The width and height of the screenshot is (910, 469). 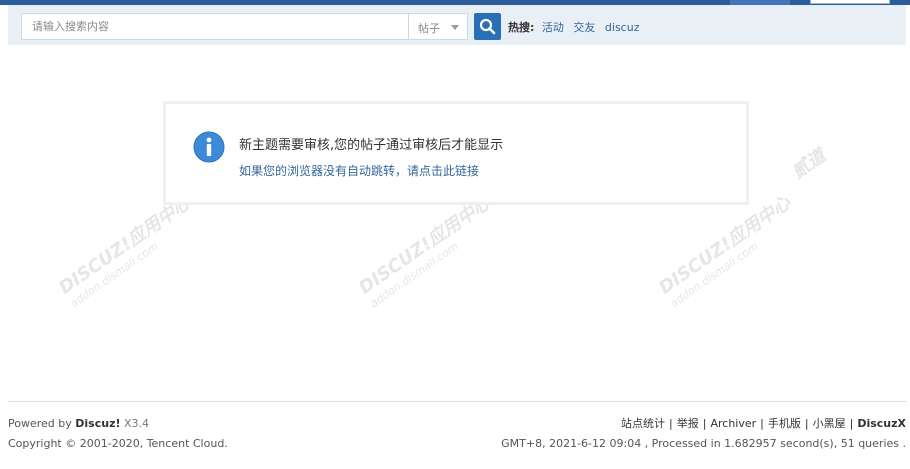 What do you see at coordinates (688, 423) in the screenshot?
I see `footer-link-report: 举报` at bounding box center [688, 423].